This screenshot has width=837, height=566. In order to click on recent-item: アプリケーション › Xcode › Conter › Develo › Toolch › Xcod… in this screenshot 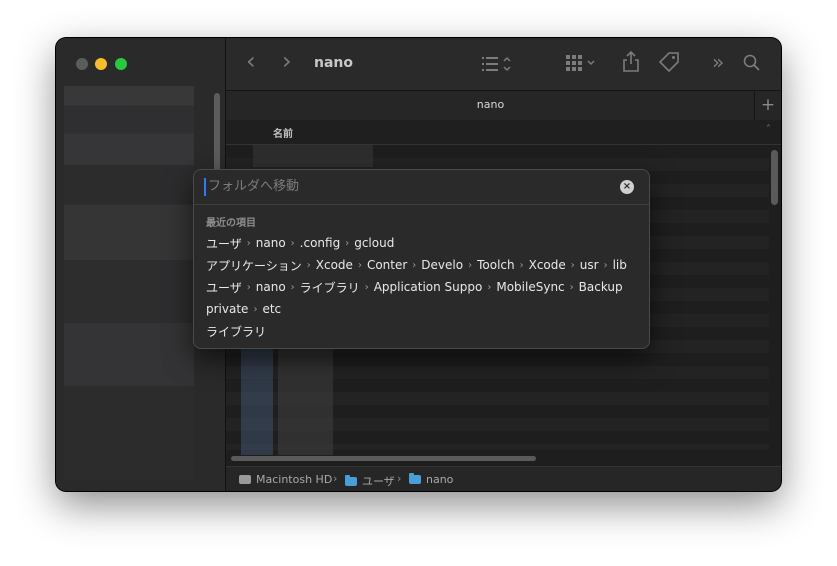, I will do `click(421, 265)`.